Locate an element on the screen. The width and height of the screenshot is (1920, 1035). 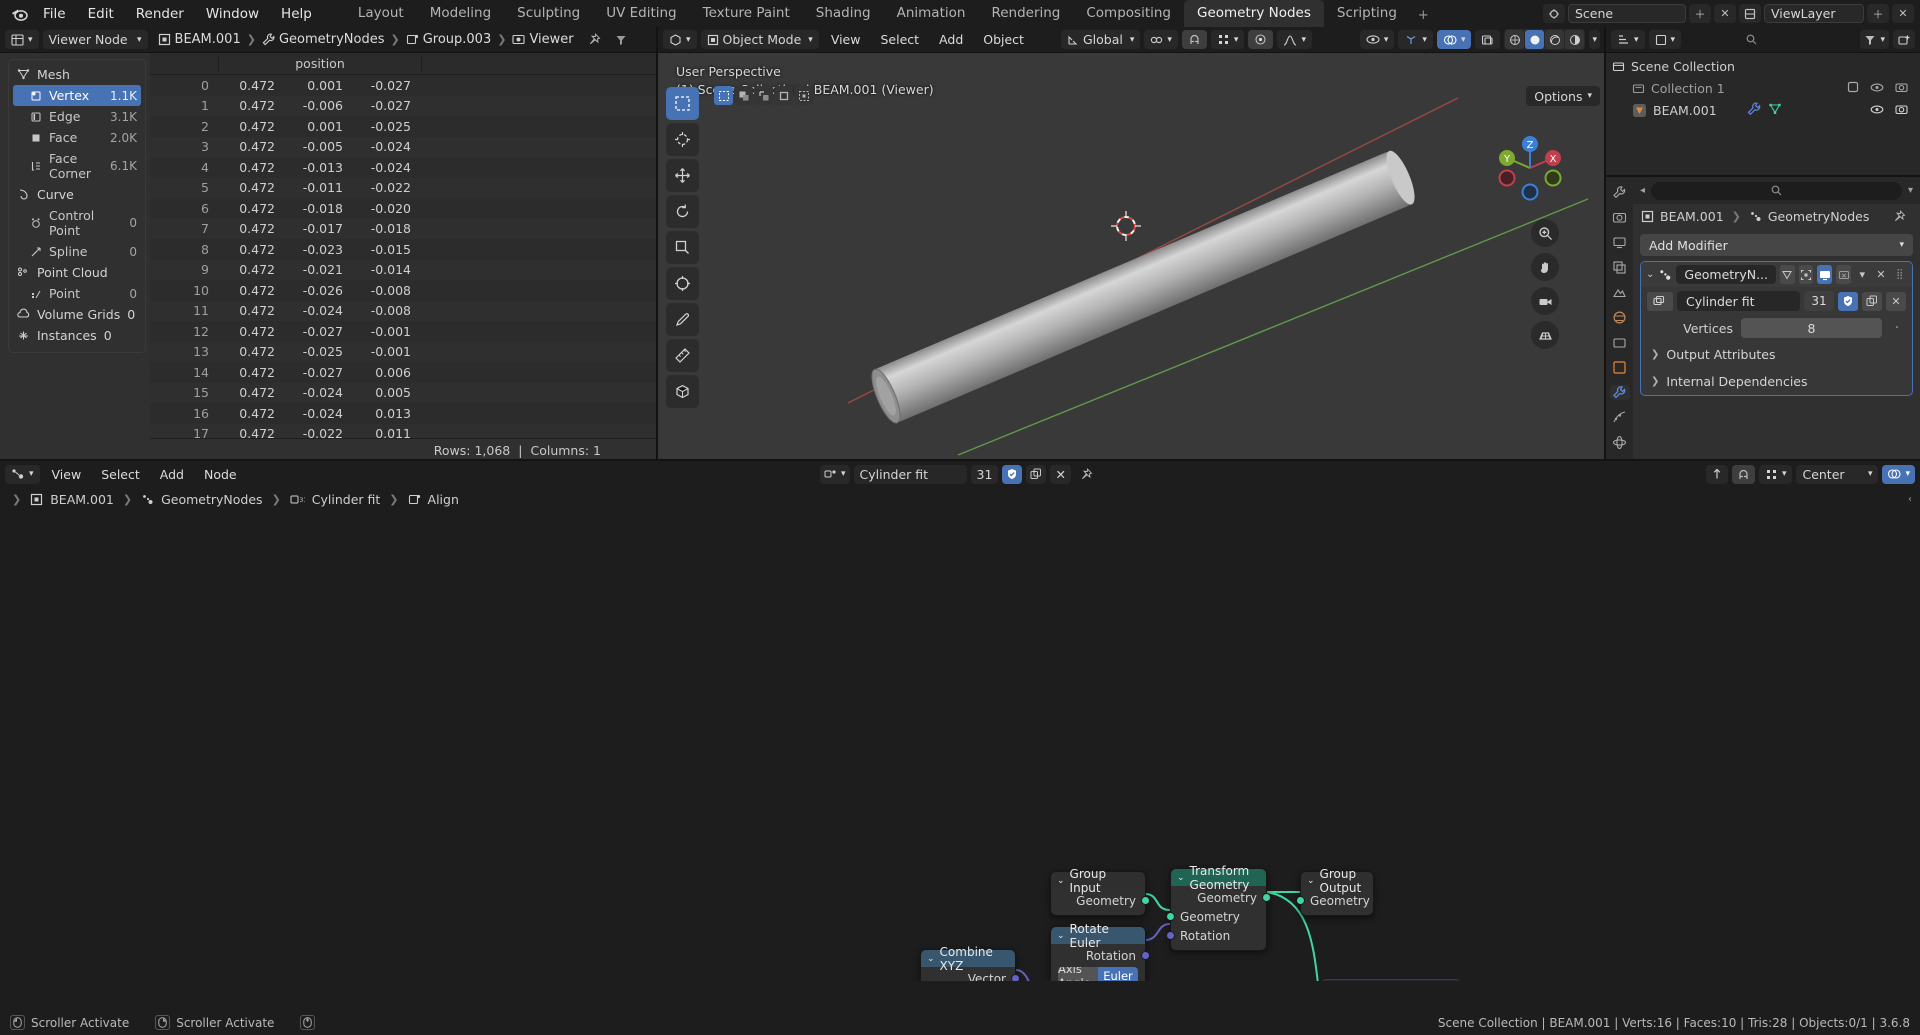
socket-out-vector: Vector is located at coordinates (970, 975).